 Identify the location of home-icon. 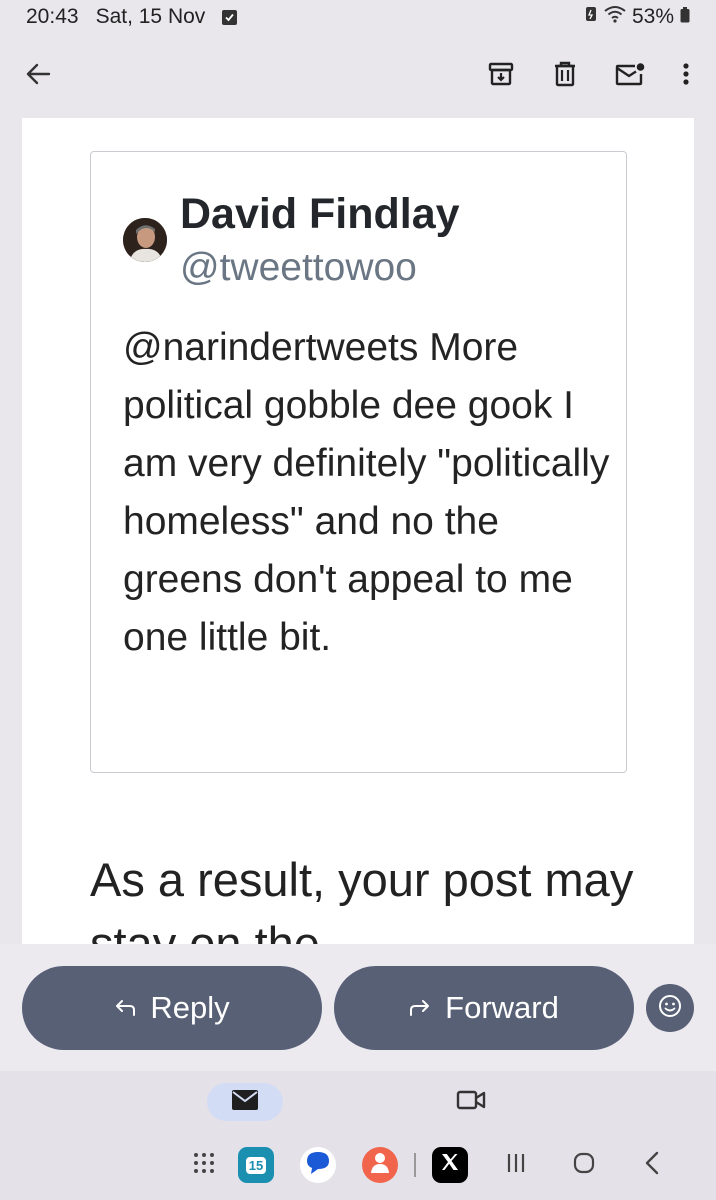
(584, 1165).